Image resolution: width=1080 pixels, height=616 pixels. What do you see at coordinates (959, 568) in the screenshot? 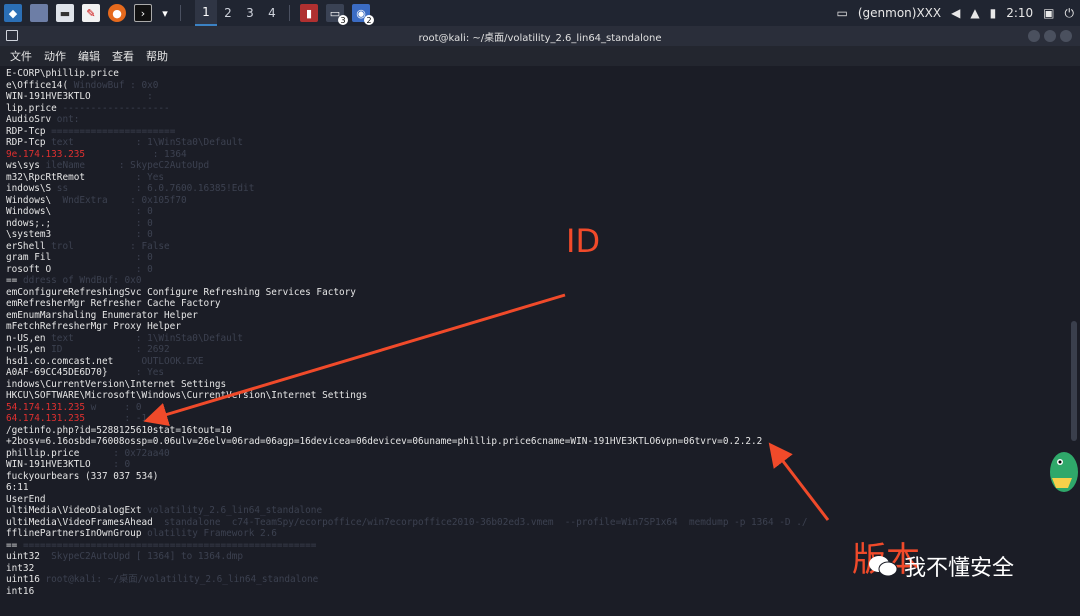
I see `watermark-text: 我不懂安全` at bounding box center [959, 568].